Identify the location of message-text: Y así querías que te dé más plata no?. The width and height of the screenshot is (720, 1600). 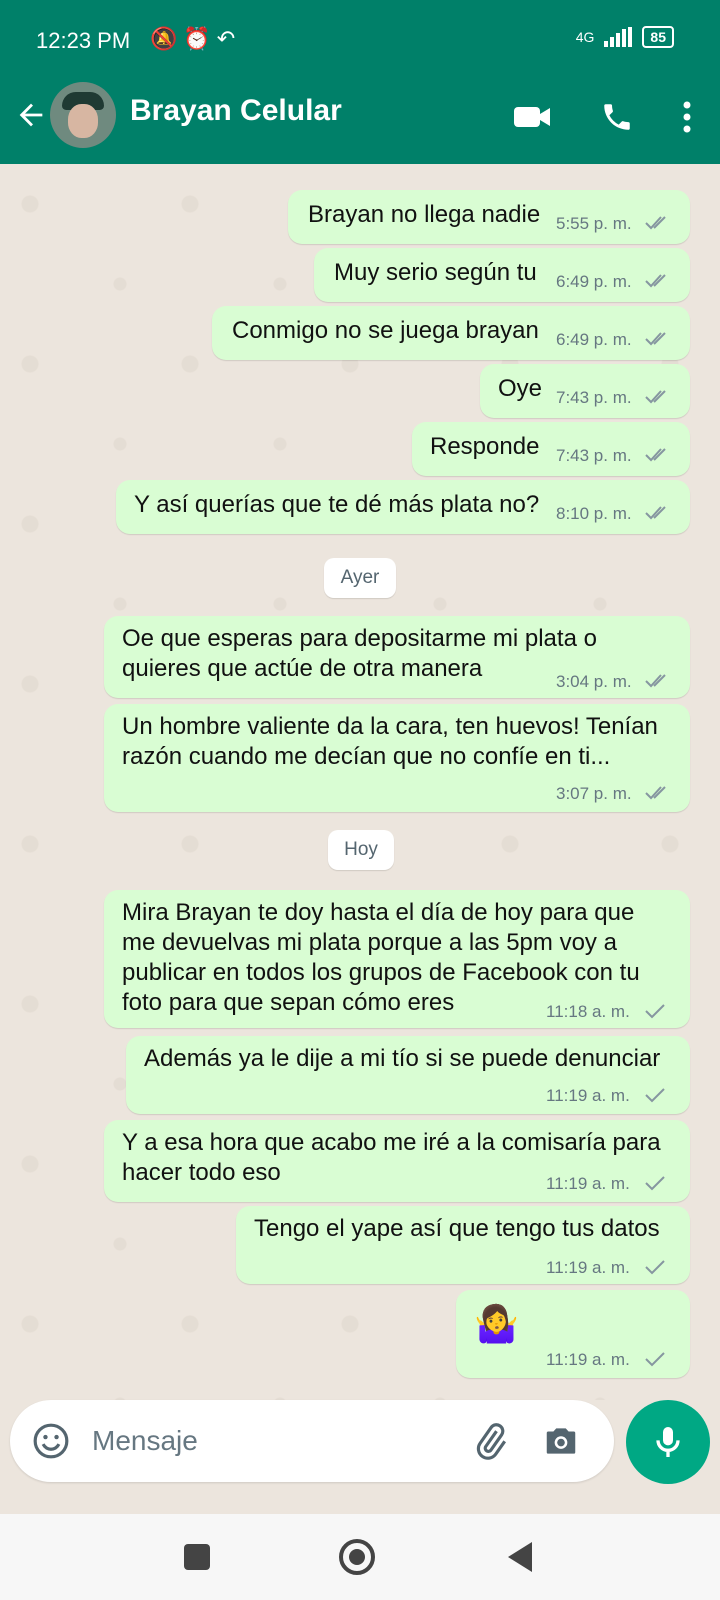
(337, 504).